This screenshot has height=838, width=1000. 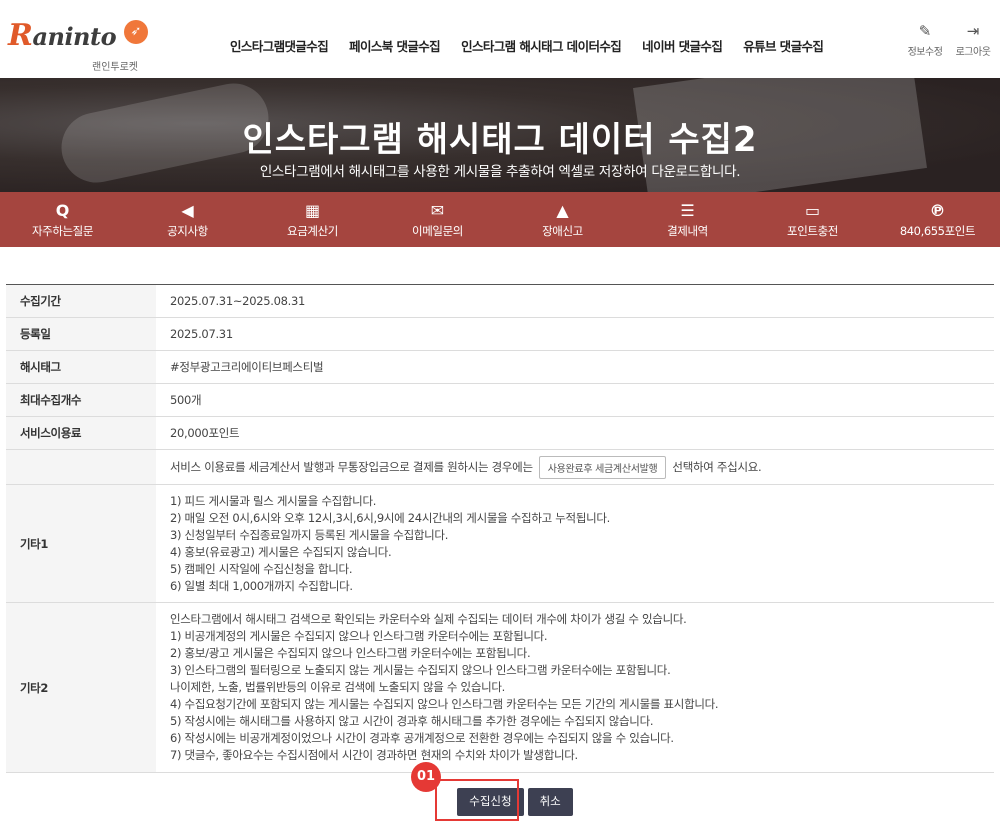 What do you see at coordinates (187, 210) in the screenshot?
I see `megaphone-icon: ◀` at bounding box center [187, 210].